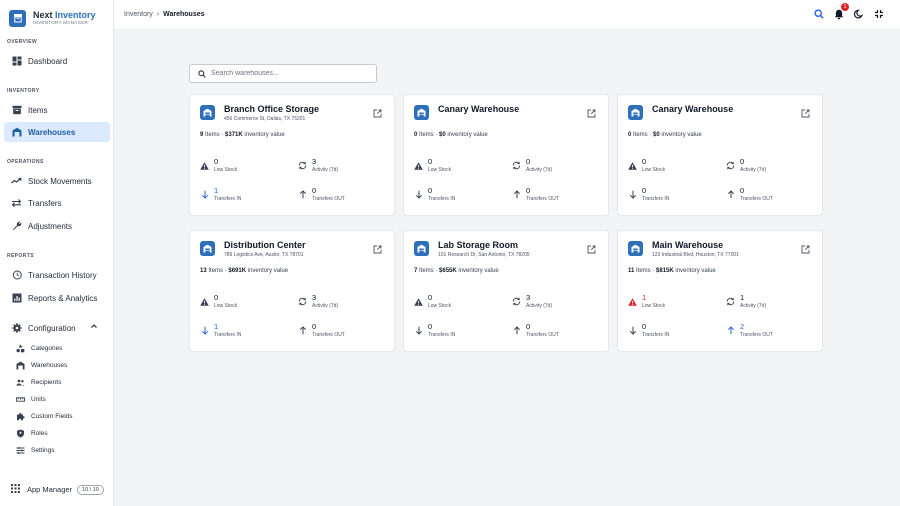  Describe the element at coordinates (62, 275) in the screenshot. I see `sidebar-item-label: Transaction History` at that location.